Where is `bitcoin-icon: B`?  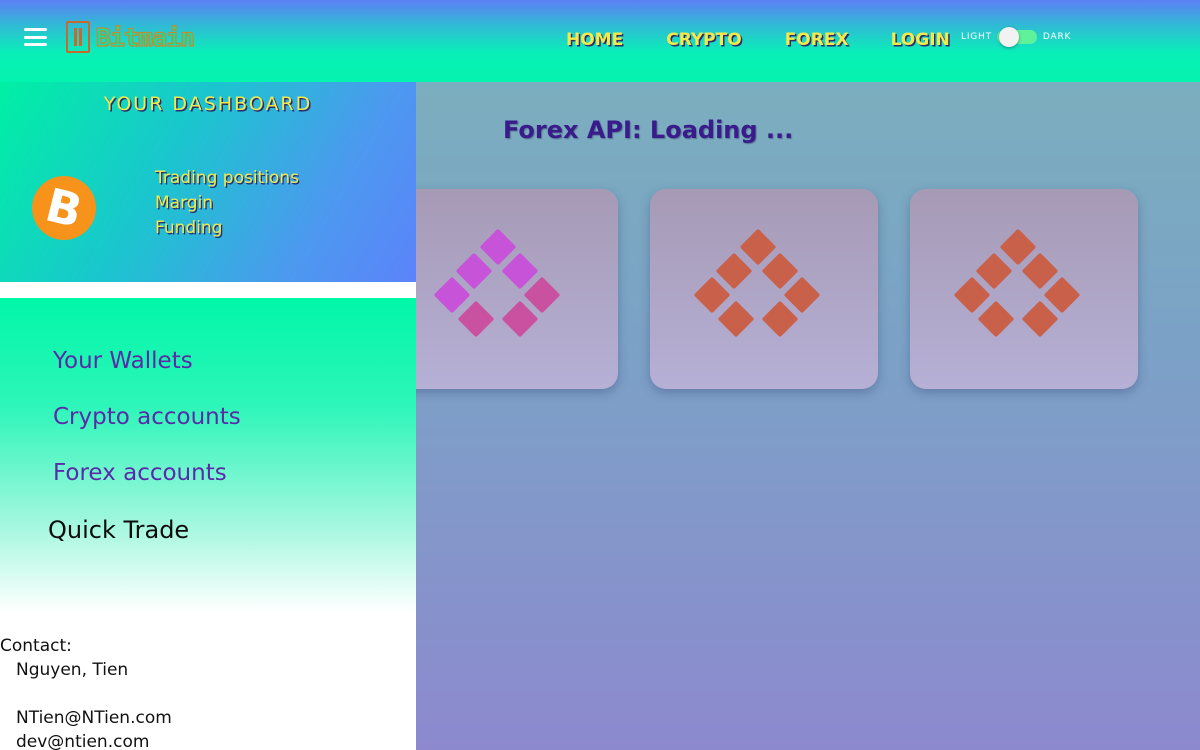 bitcoin-icon: B is located at coordinates (64, 208).